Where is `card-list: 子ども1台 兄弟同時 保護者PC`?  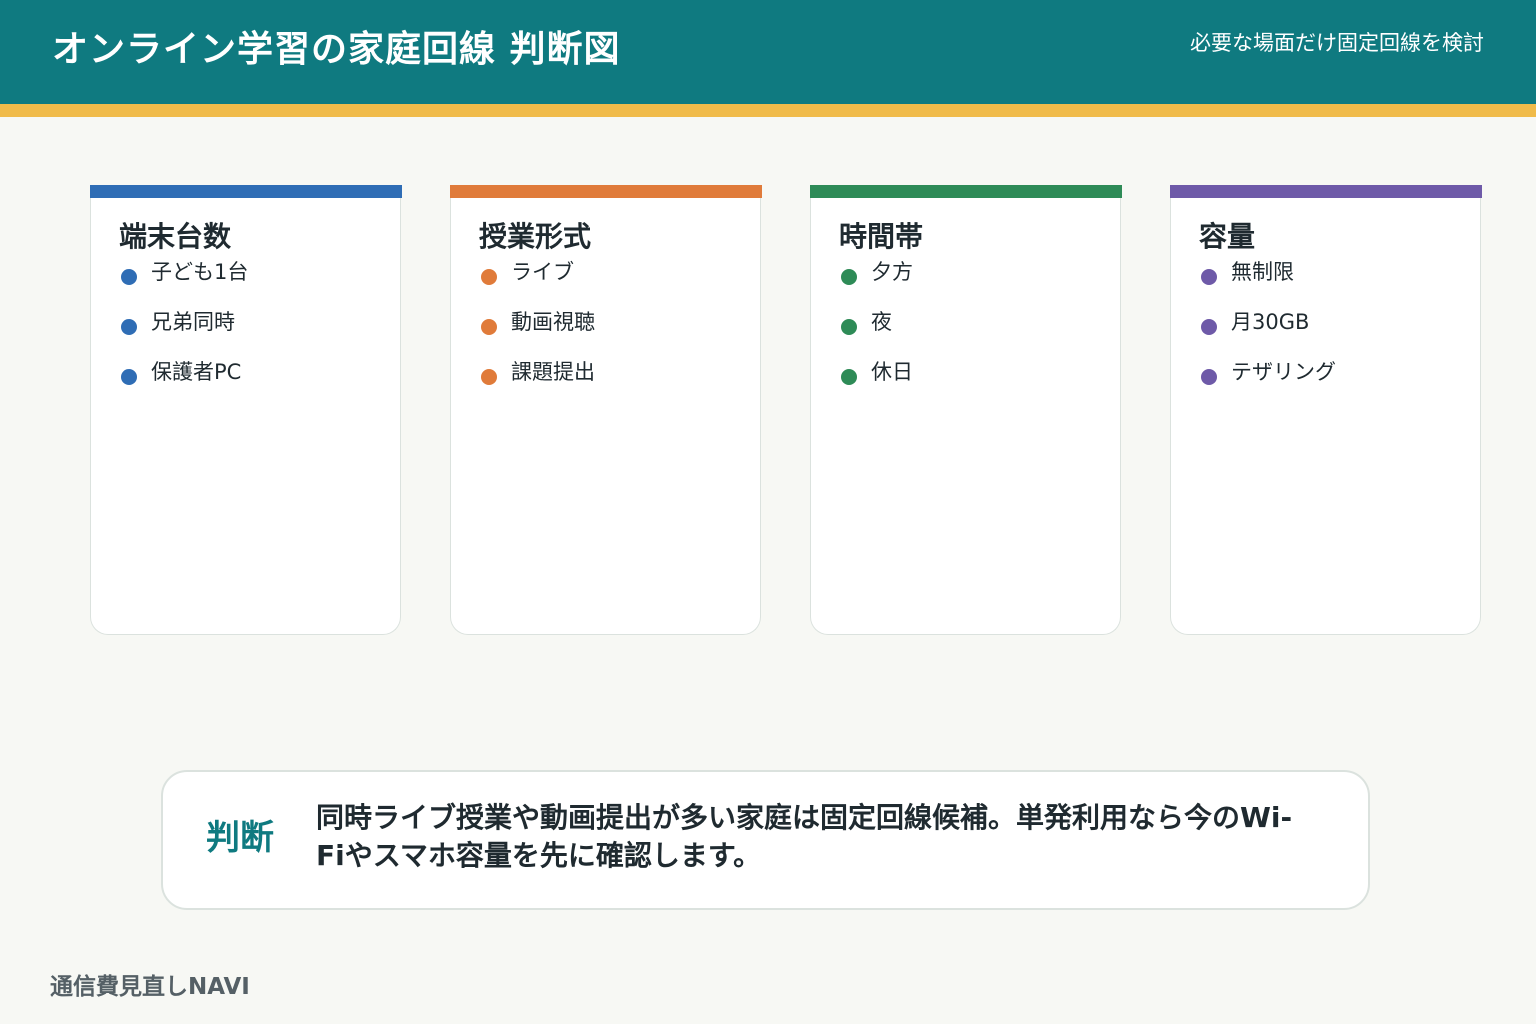 card-list: 子ども1台 兄弟同時 保護者PC is located at coordinates (184, 332).